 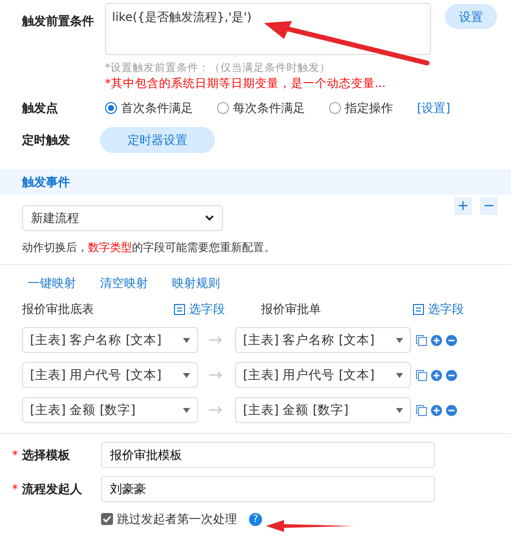 I want to click on add-button: +, so click(x=463, y=205).